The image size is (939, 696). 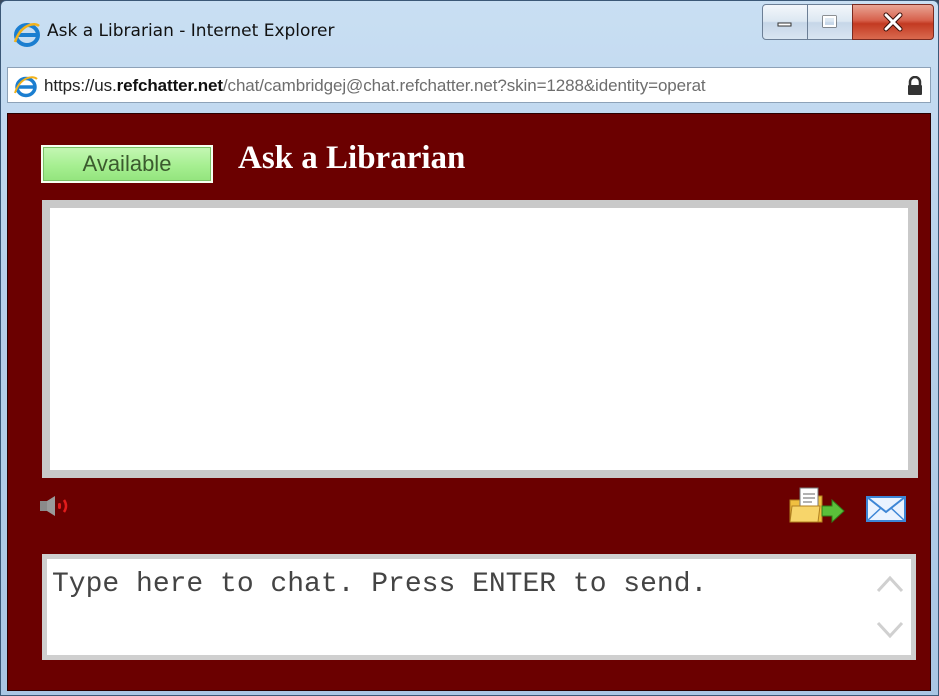 What do you see at coordinates (462, 609) in the screenshot?
I see `chat-input` at bounding box center [462, 609].